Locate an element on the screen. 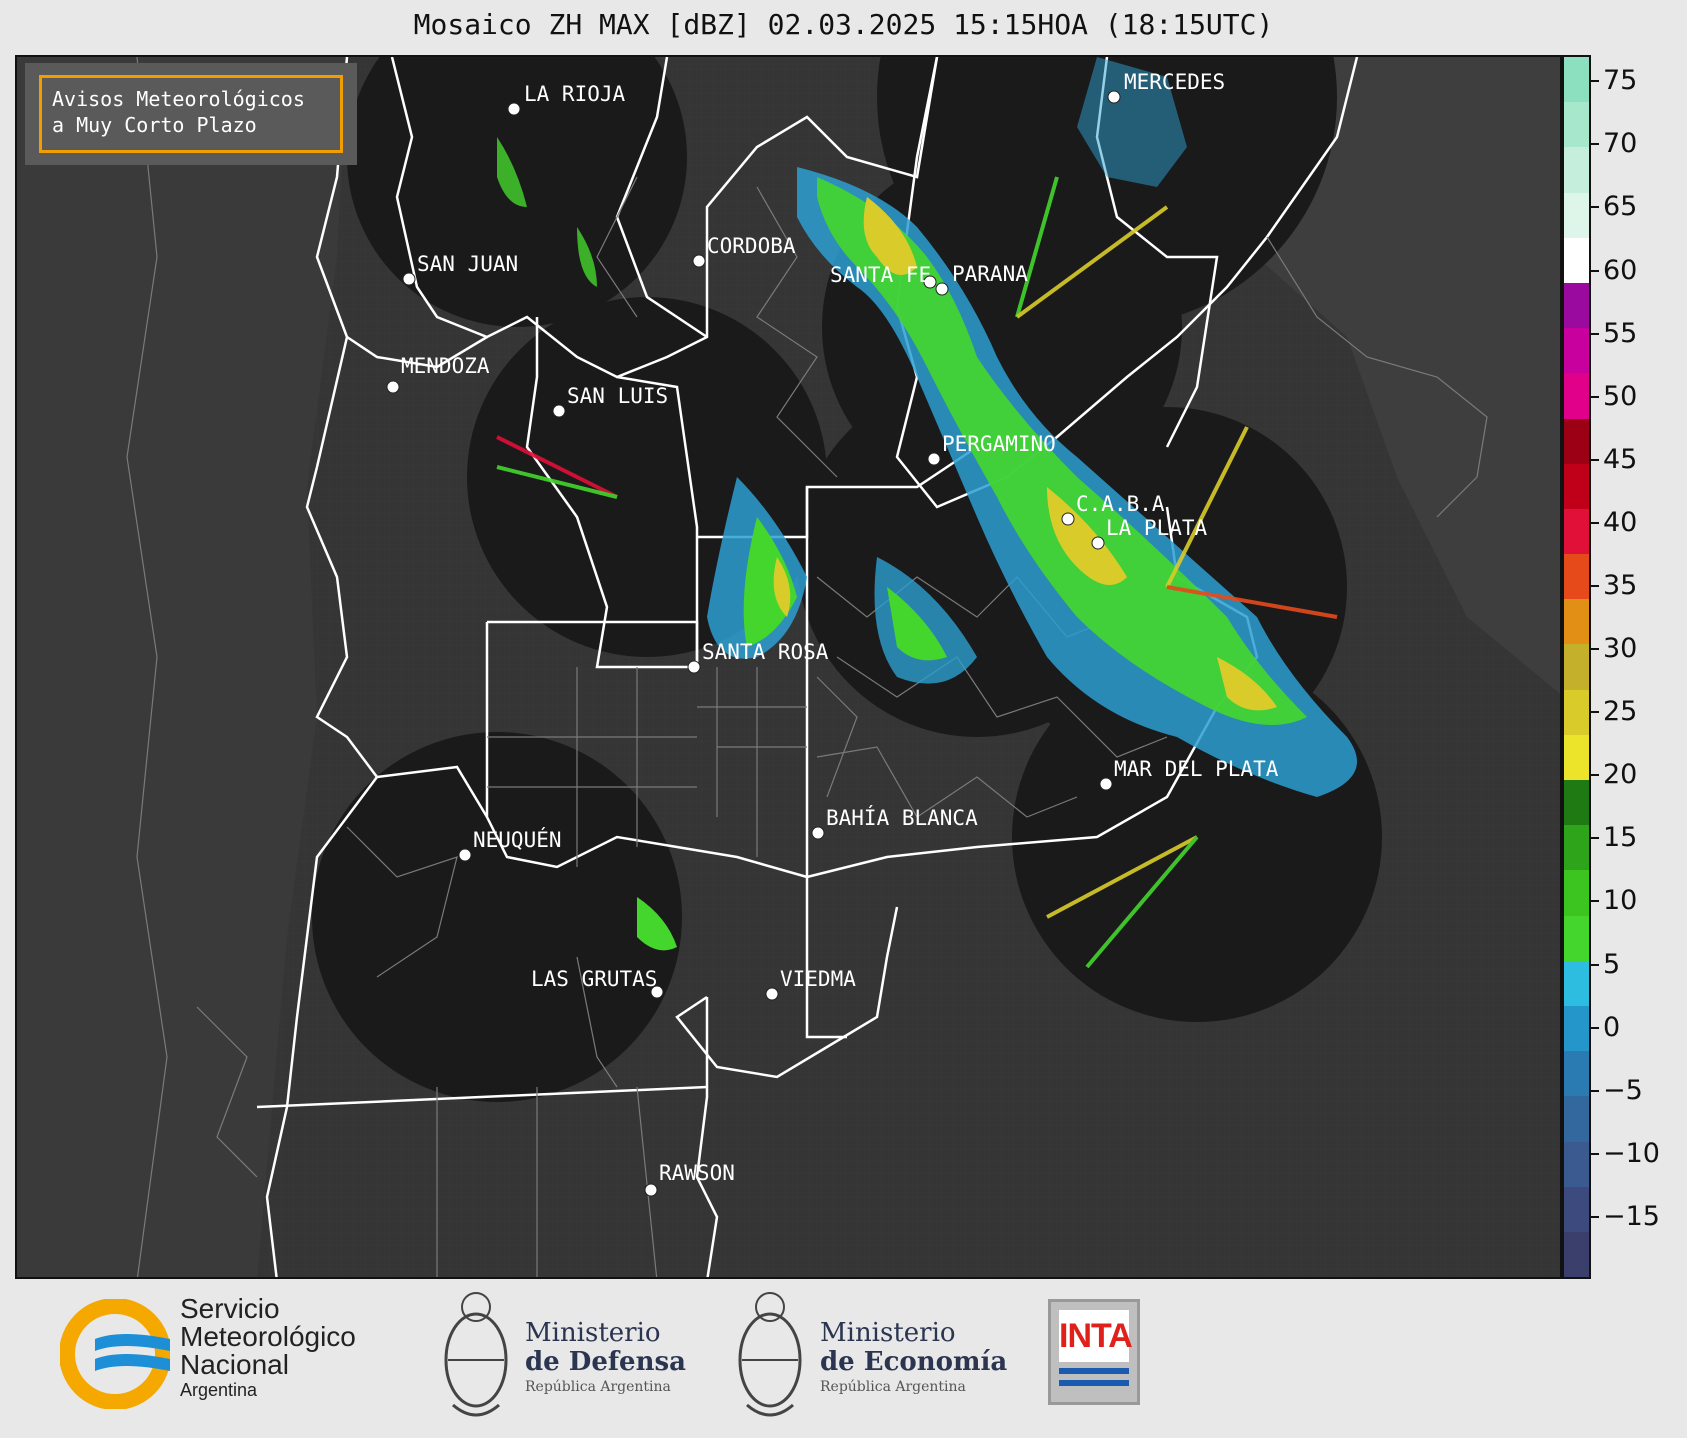 The image size is (1687, 1438). city-label: VIEDMA is located at coordinates (818, 979).